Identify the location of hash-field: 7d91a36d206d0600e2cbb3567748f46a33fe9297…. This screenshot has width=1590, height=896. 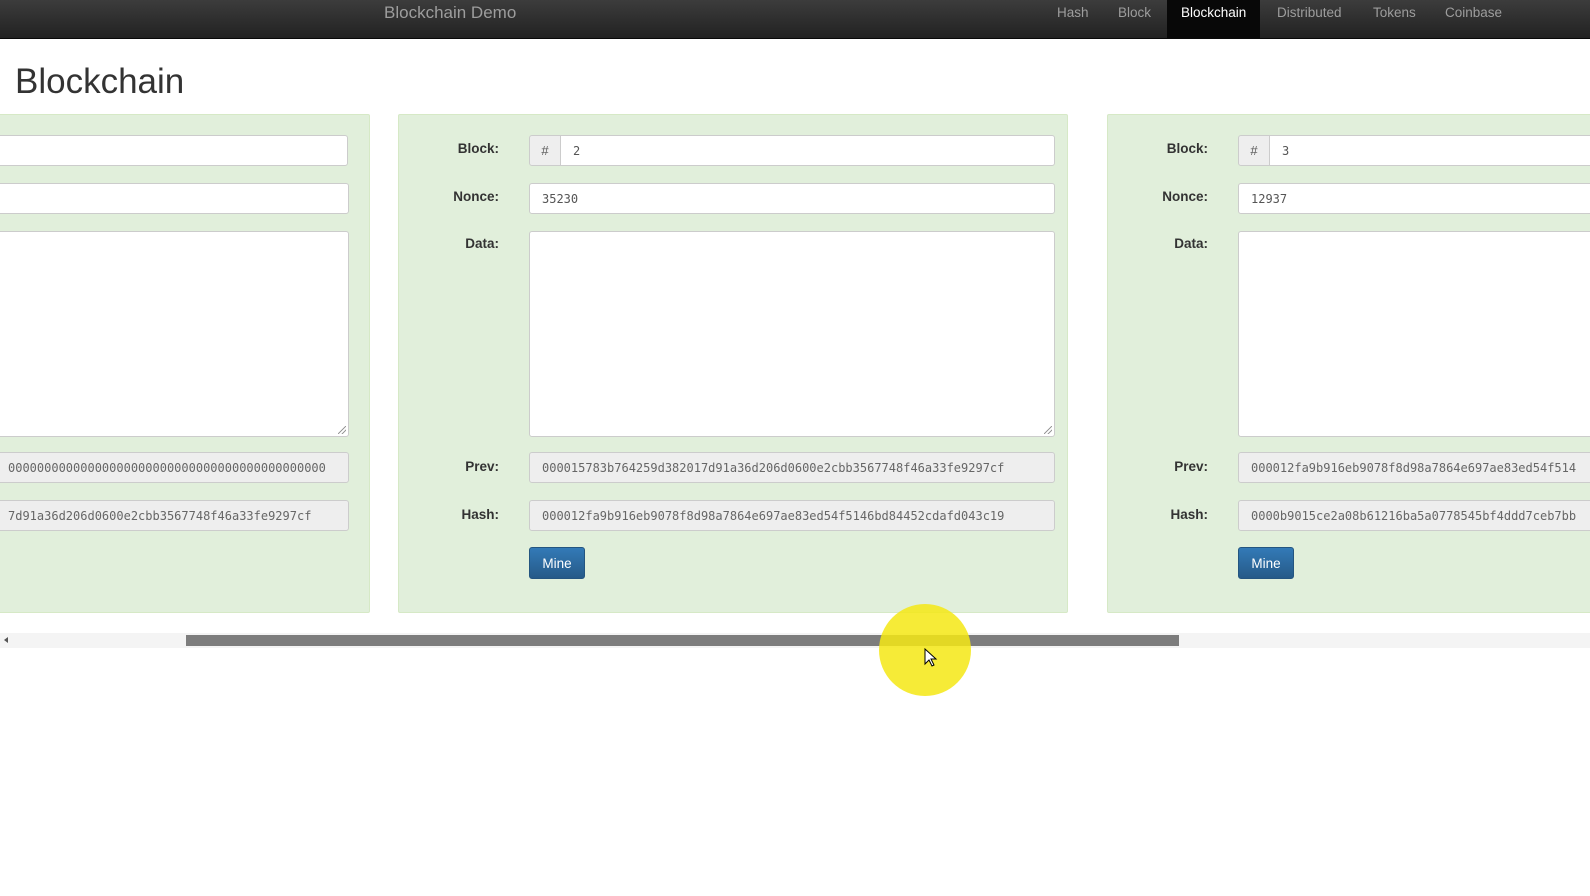
(174, 515).